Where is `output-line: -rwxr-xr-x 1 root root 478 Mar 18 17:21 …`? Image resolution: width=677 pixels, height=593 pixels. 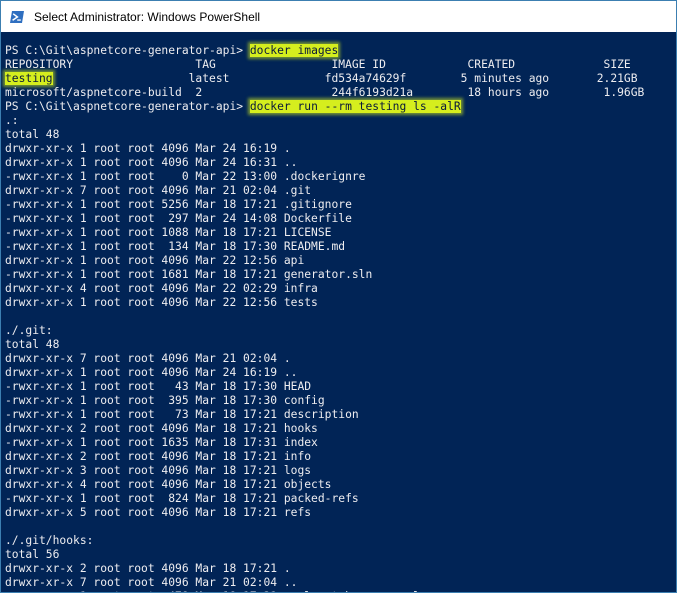
output-line: -rwxr-xr-x 1 root root 478 Mar 18 17:21 … is located at coordinates (340, 591).